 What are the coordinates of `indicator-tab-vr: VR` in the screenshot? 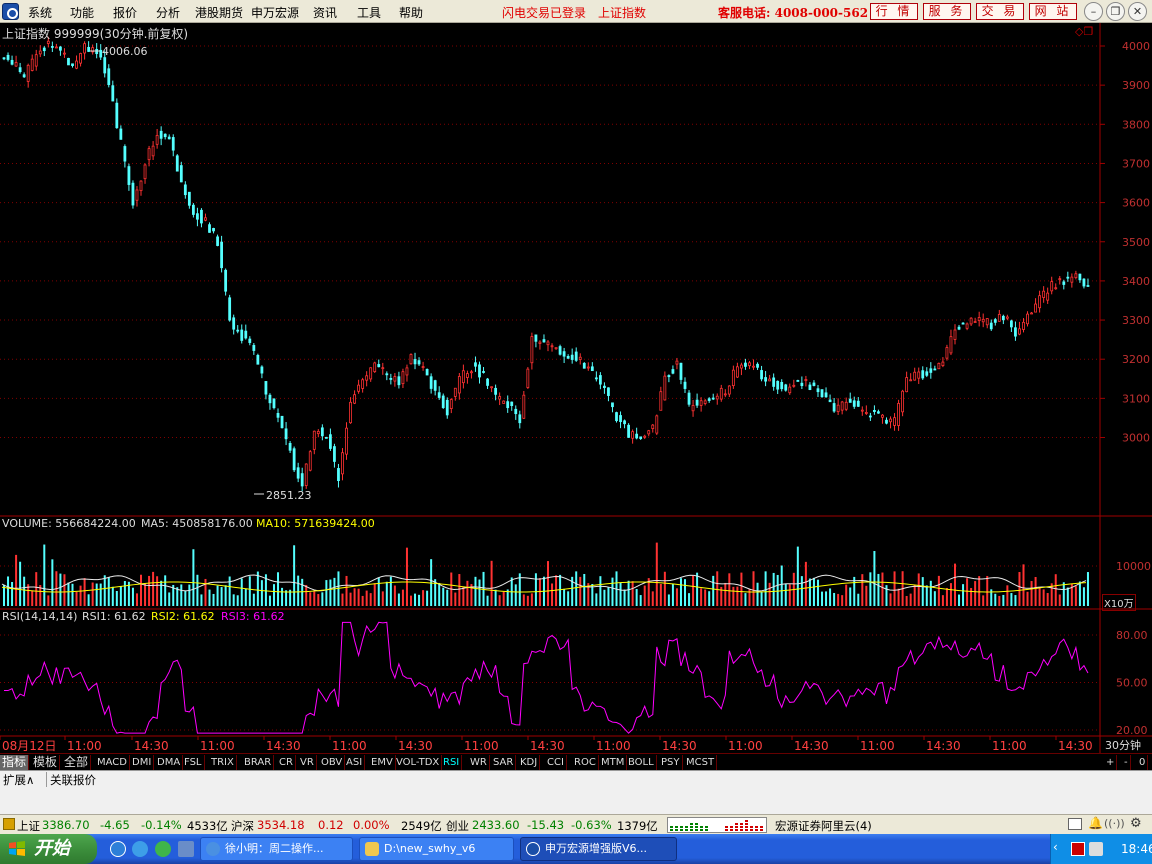 It's located at (307, 762).